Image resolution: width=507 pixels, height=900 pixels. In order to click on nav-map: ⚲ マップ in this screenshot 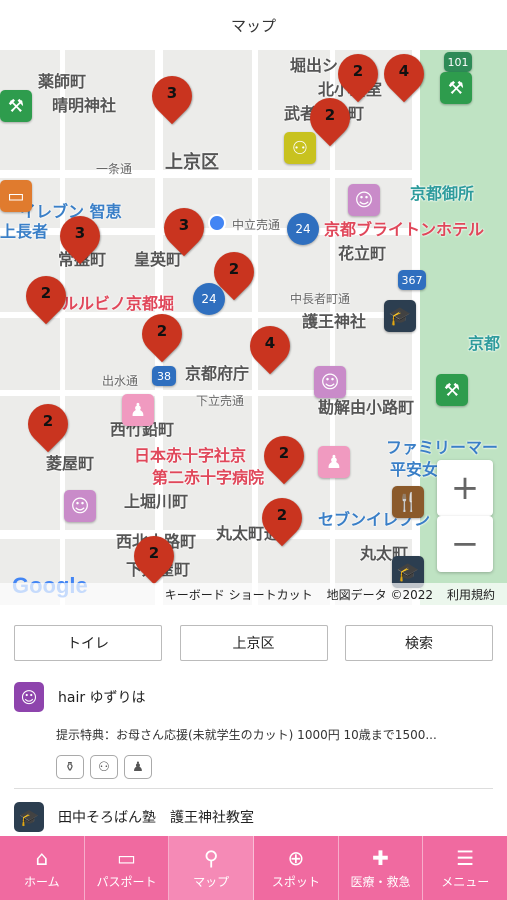, I will do `click(212, 868)`.